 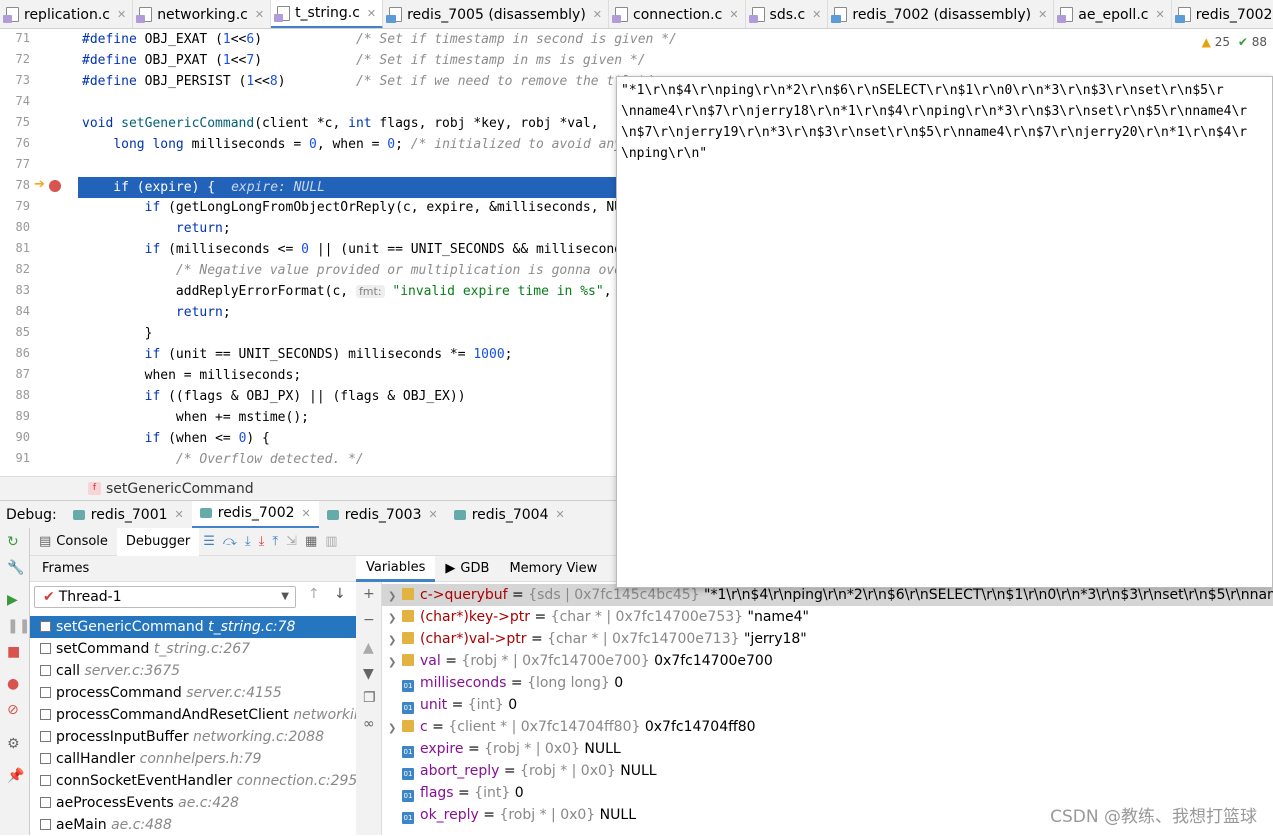 What do you see at coordinates (827, 793) in the screenshot?
I see `variable-row: 01flags = {int} 0` at bounding box center [827, 793].